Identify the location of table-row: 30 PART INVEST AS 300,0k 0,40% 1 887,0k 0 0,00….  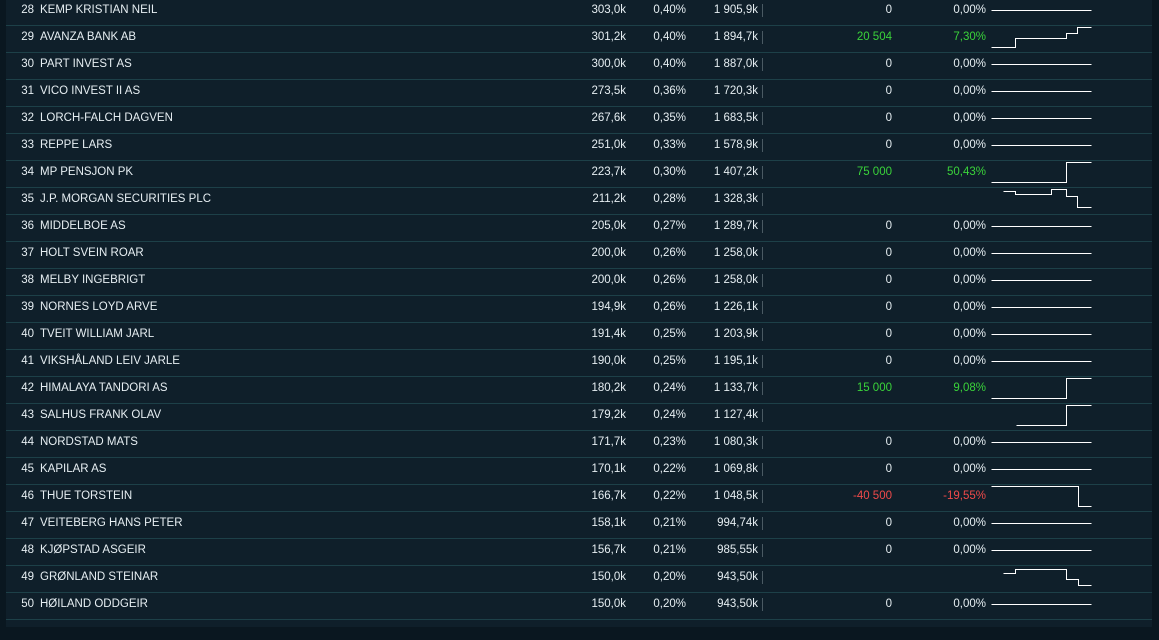
(579, 66).